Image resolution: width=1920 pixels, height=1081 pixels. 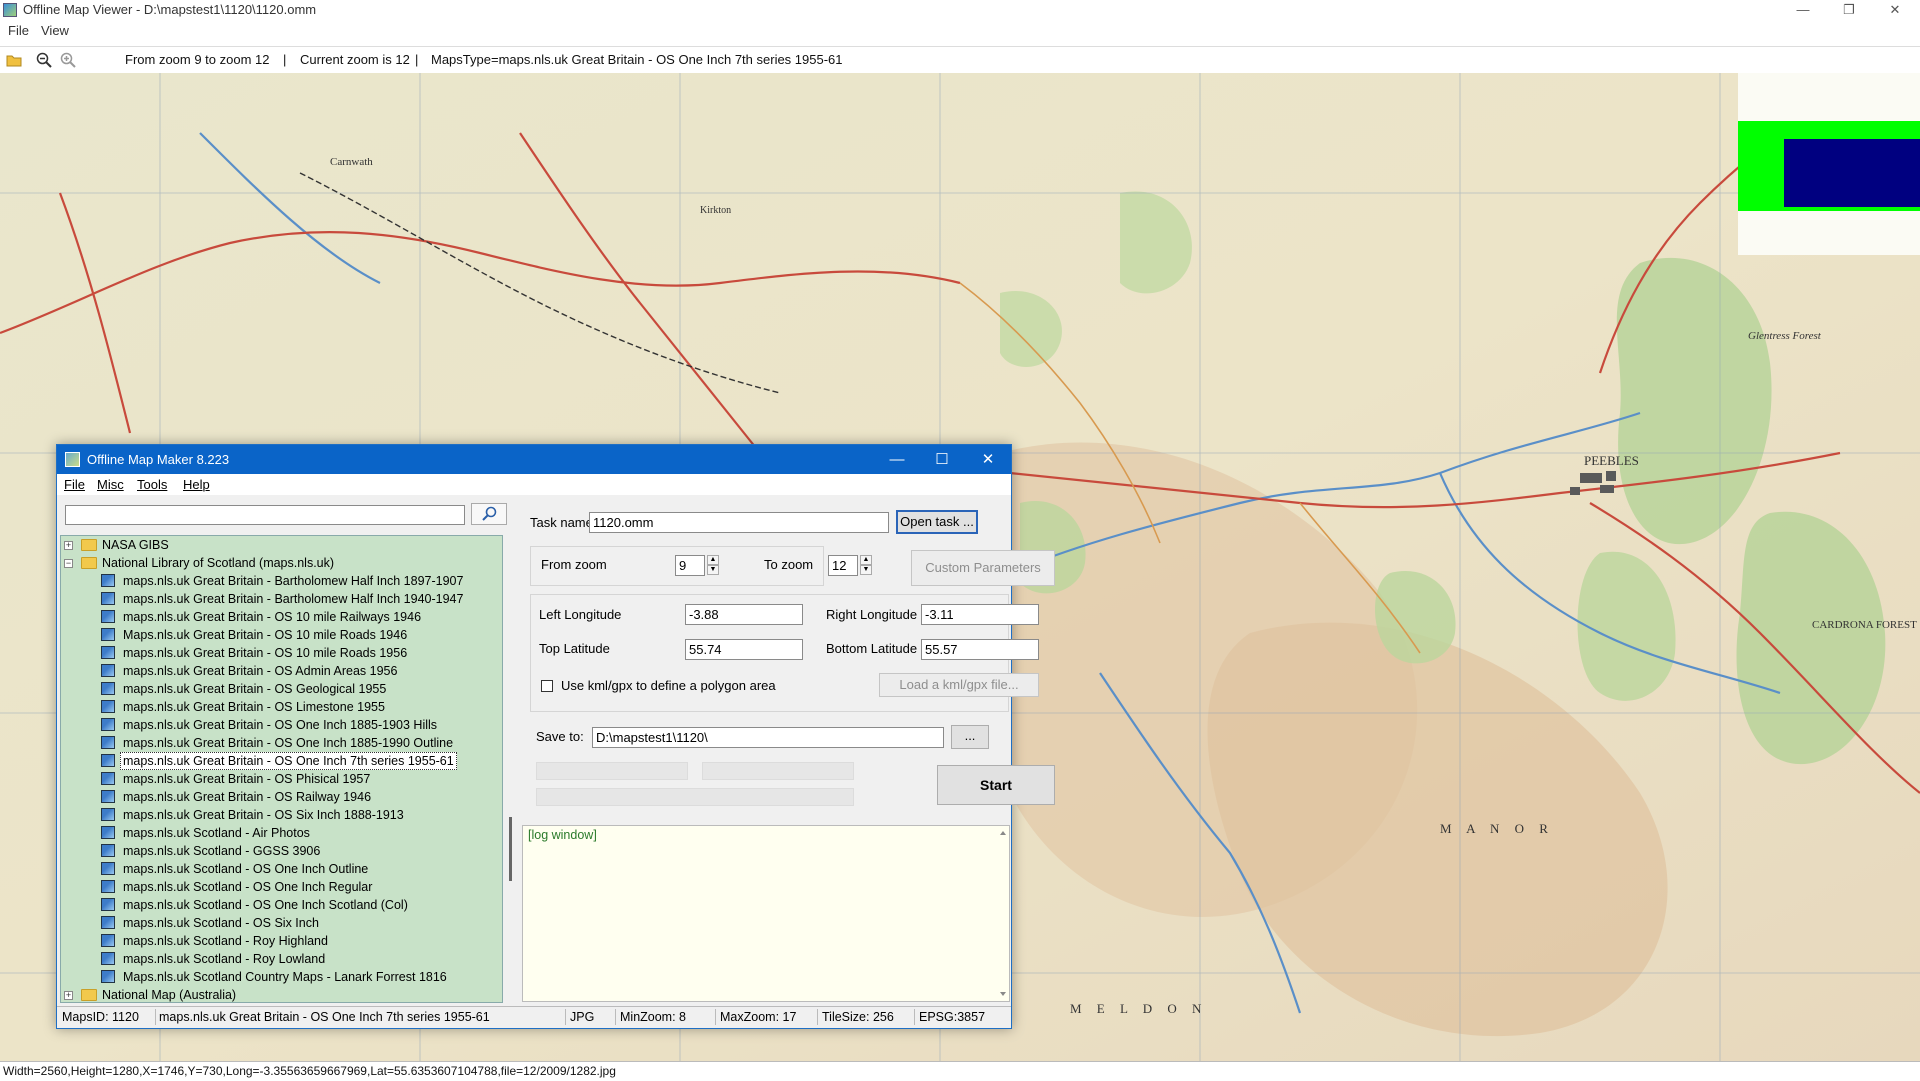 What do you see at coordinates (858, 1017) in the screenshot?
I see `status-tile-size: TileSize: 256` at bounding box center [858, 1017].